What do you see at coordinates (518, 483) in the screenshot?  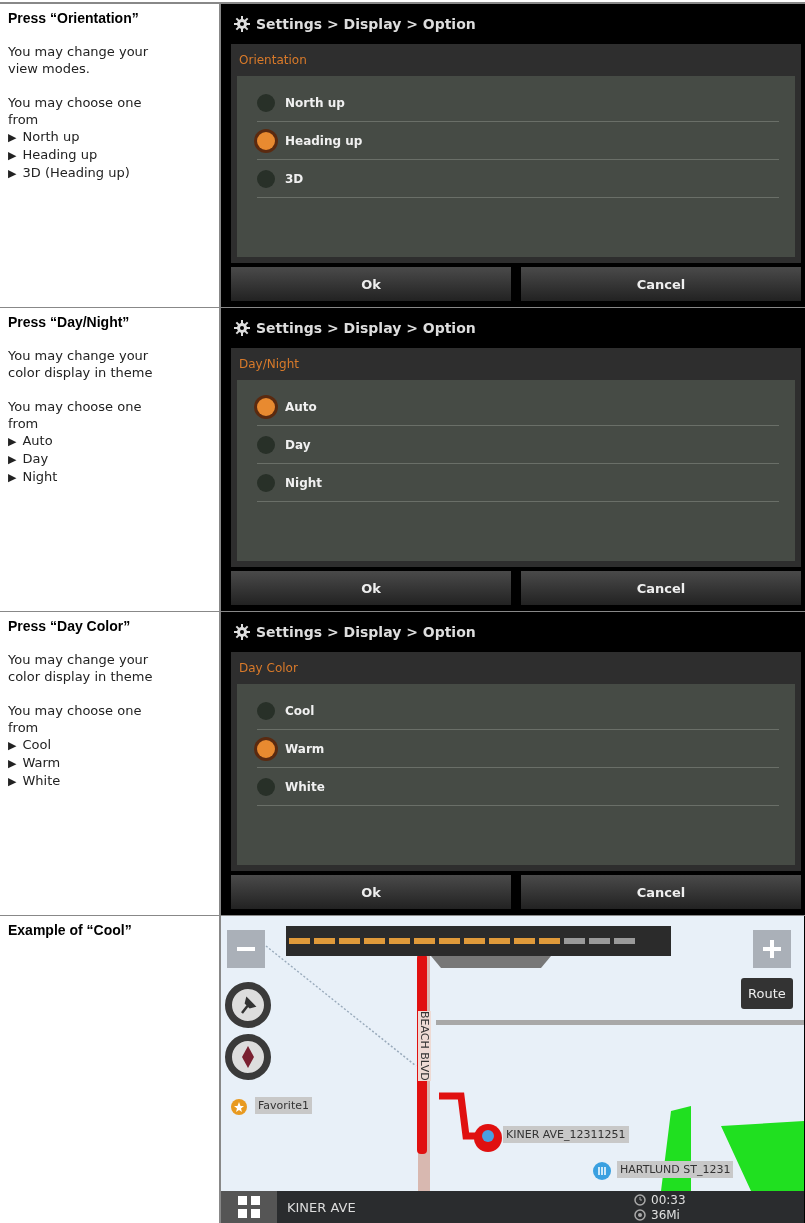 I see `option-item: Night` at bounding box center [518, 483].